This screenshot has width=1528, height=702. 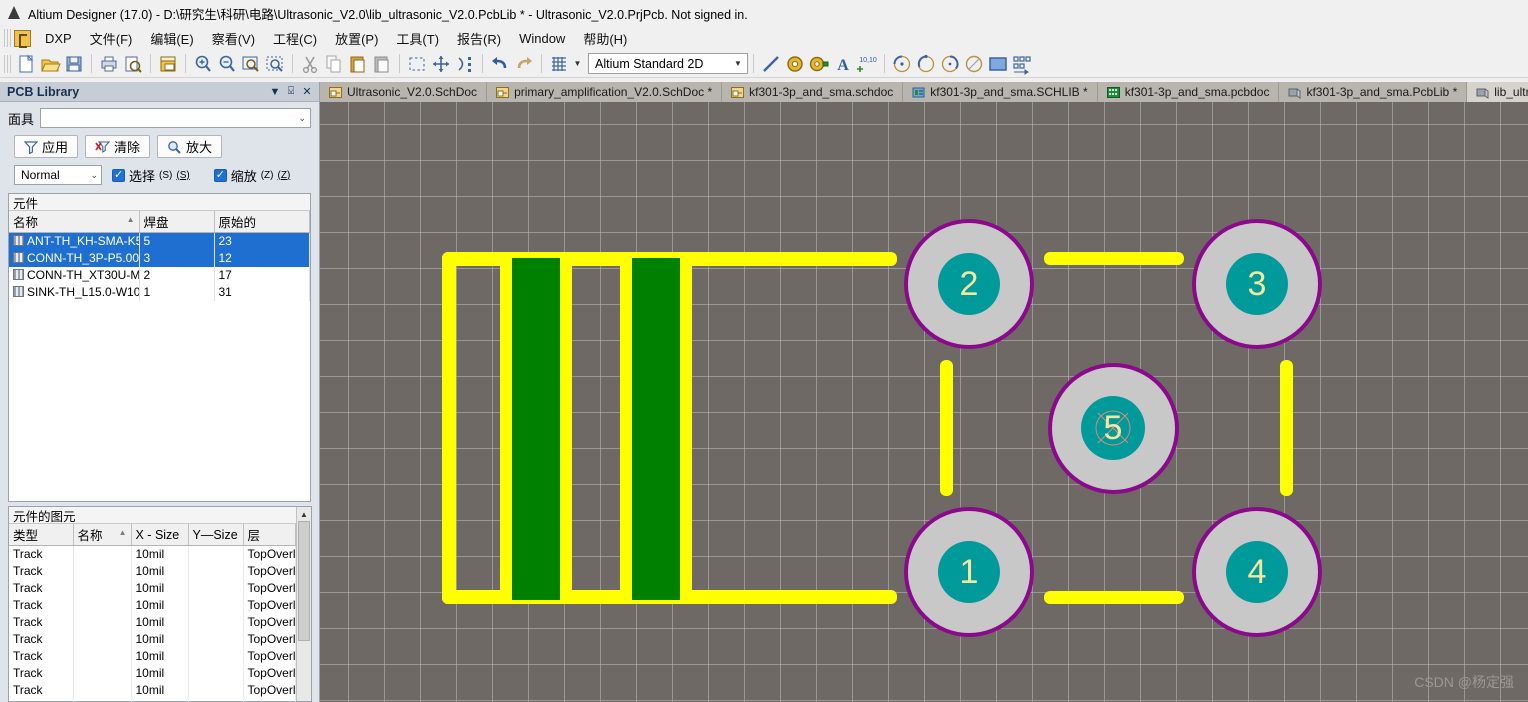 I want to click on table-row: CONN-TH_3P-P5.00_K 3 12, so click(x=159, y=258).